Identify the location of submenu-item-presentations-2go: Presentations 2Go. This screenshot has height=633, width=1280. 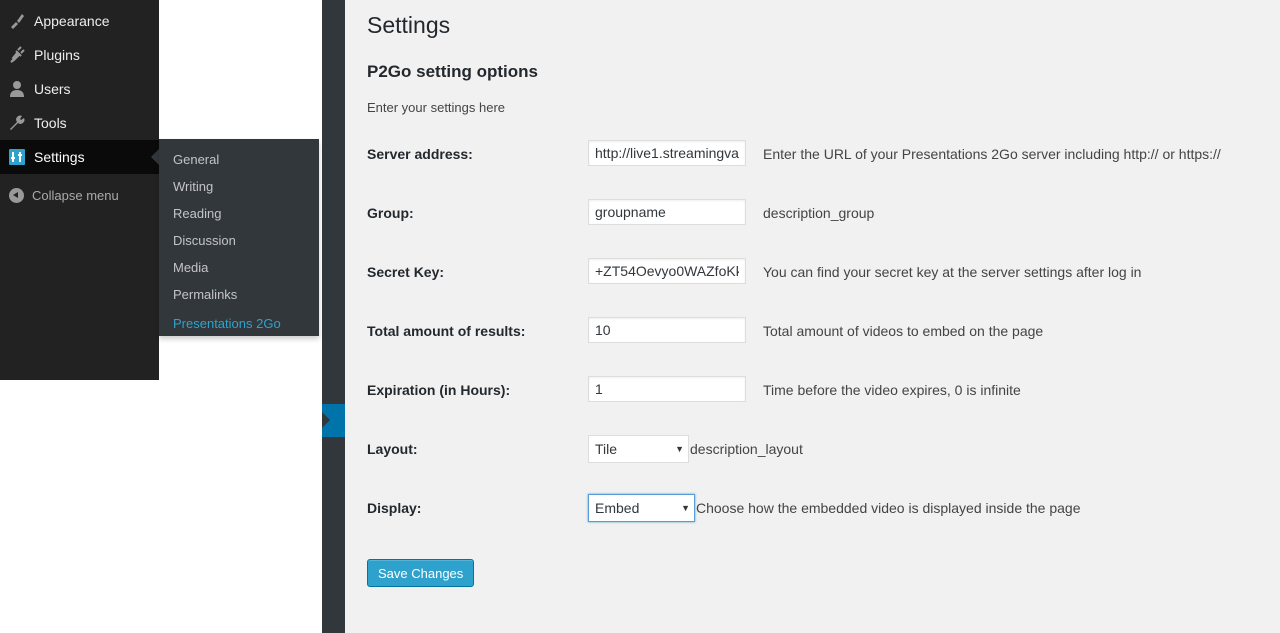
(227, 323).